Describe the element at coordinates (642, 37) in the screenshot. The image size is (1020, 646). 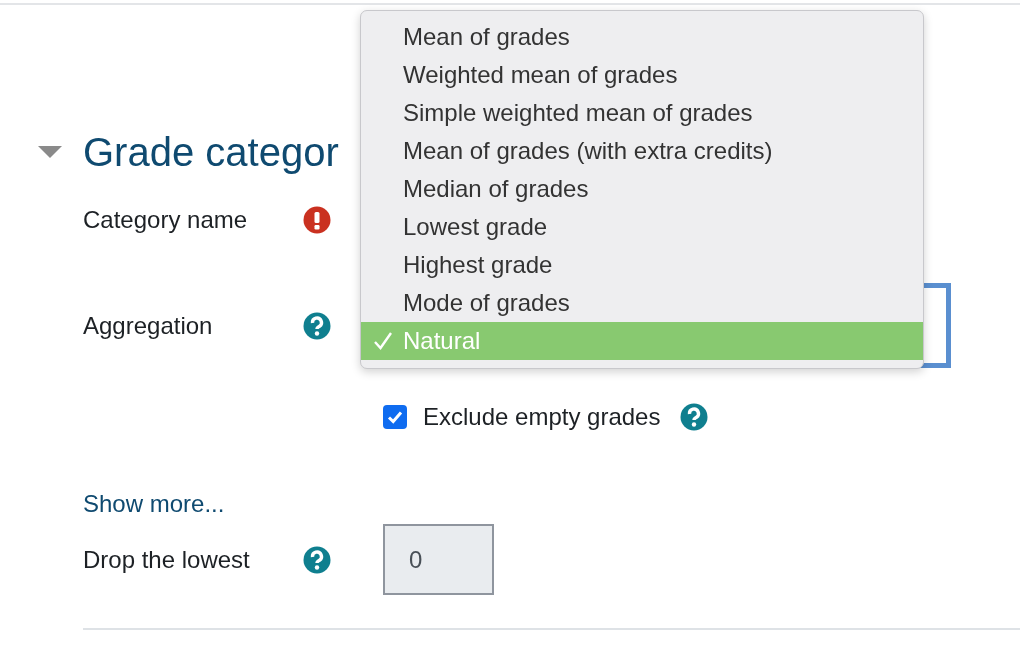
I see `dropdown-option: Mean of grades` at that location.